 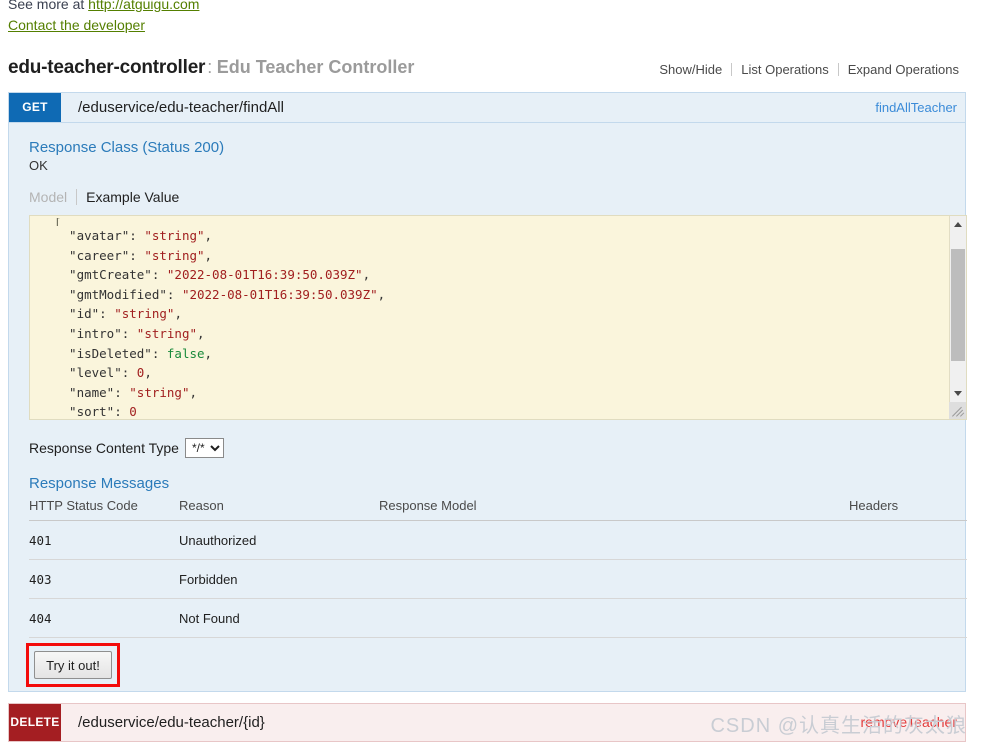 What do you see at coordinates (133, 255) in the screenshot?
I see `json-line: "career": "string",` at bounding box center [133, 255].